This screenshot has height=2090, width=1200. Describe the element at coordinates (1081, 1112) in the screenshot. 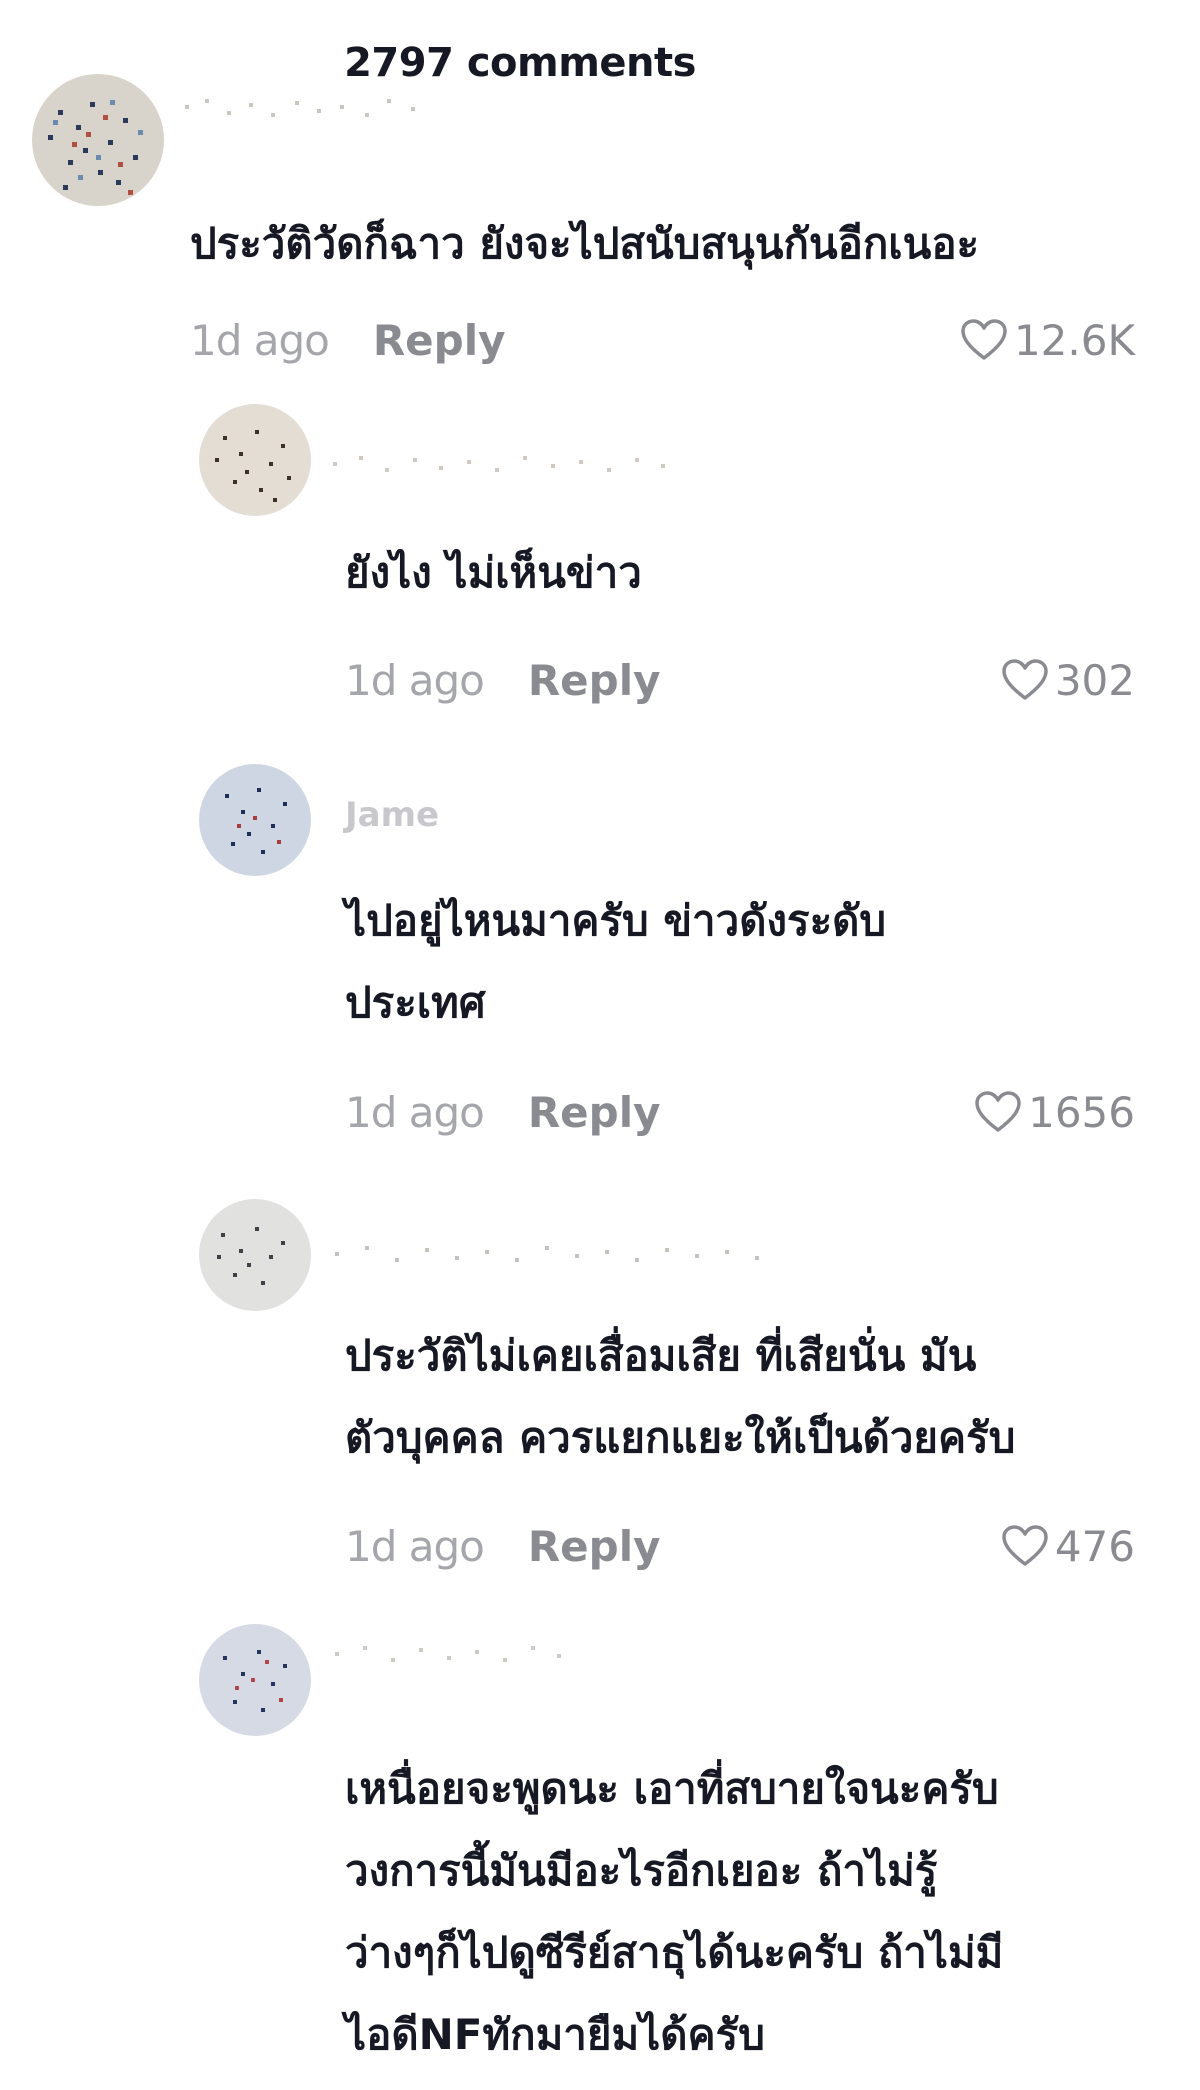

I see `like-count: 1656` at that location.